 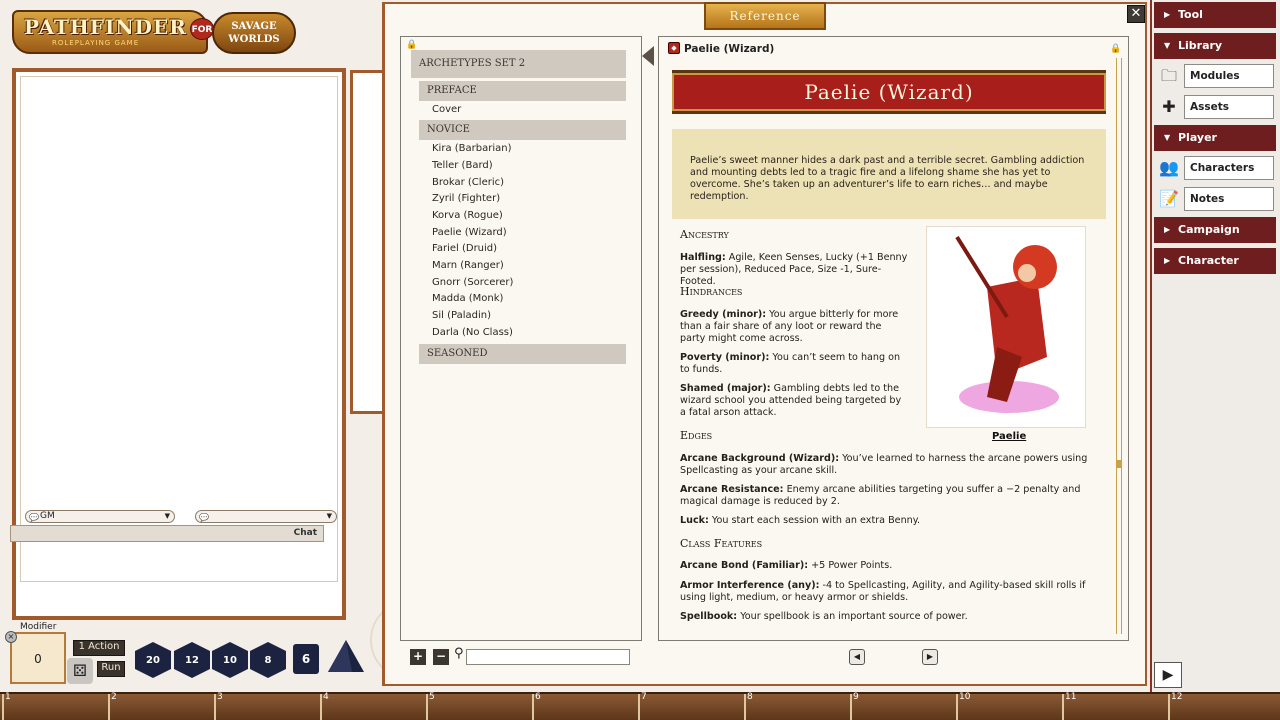 What do you see at coordinates (472, 332) in the screenshot?
I see `list-item: Darla (No Class)` at bounding box center [472, 332].